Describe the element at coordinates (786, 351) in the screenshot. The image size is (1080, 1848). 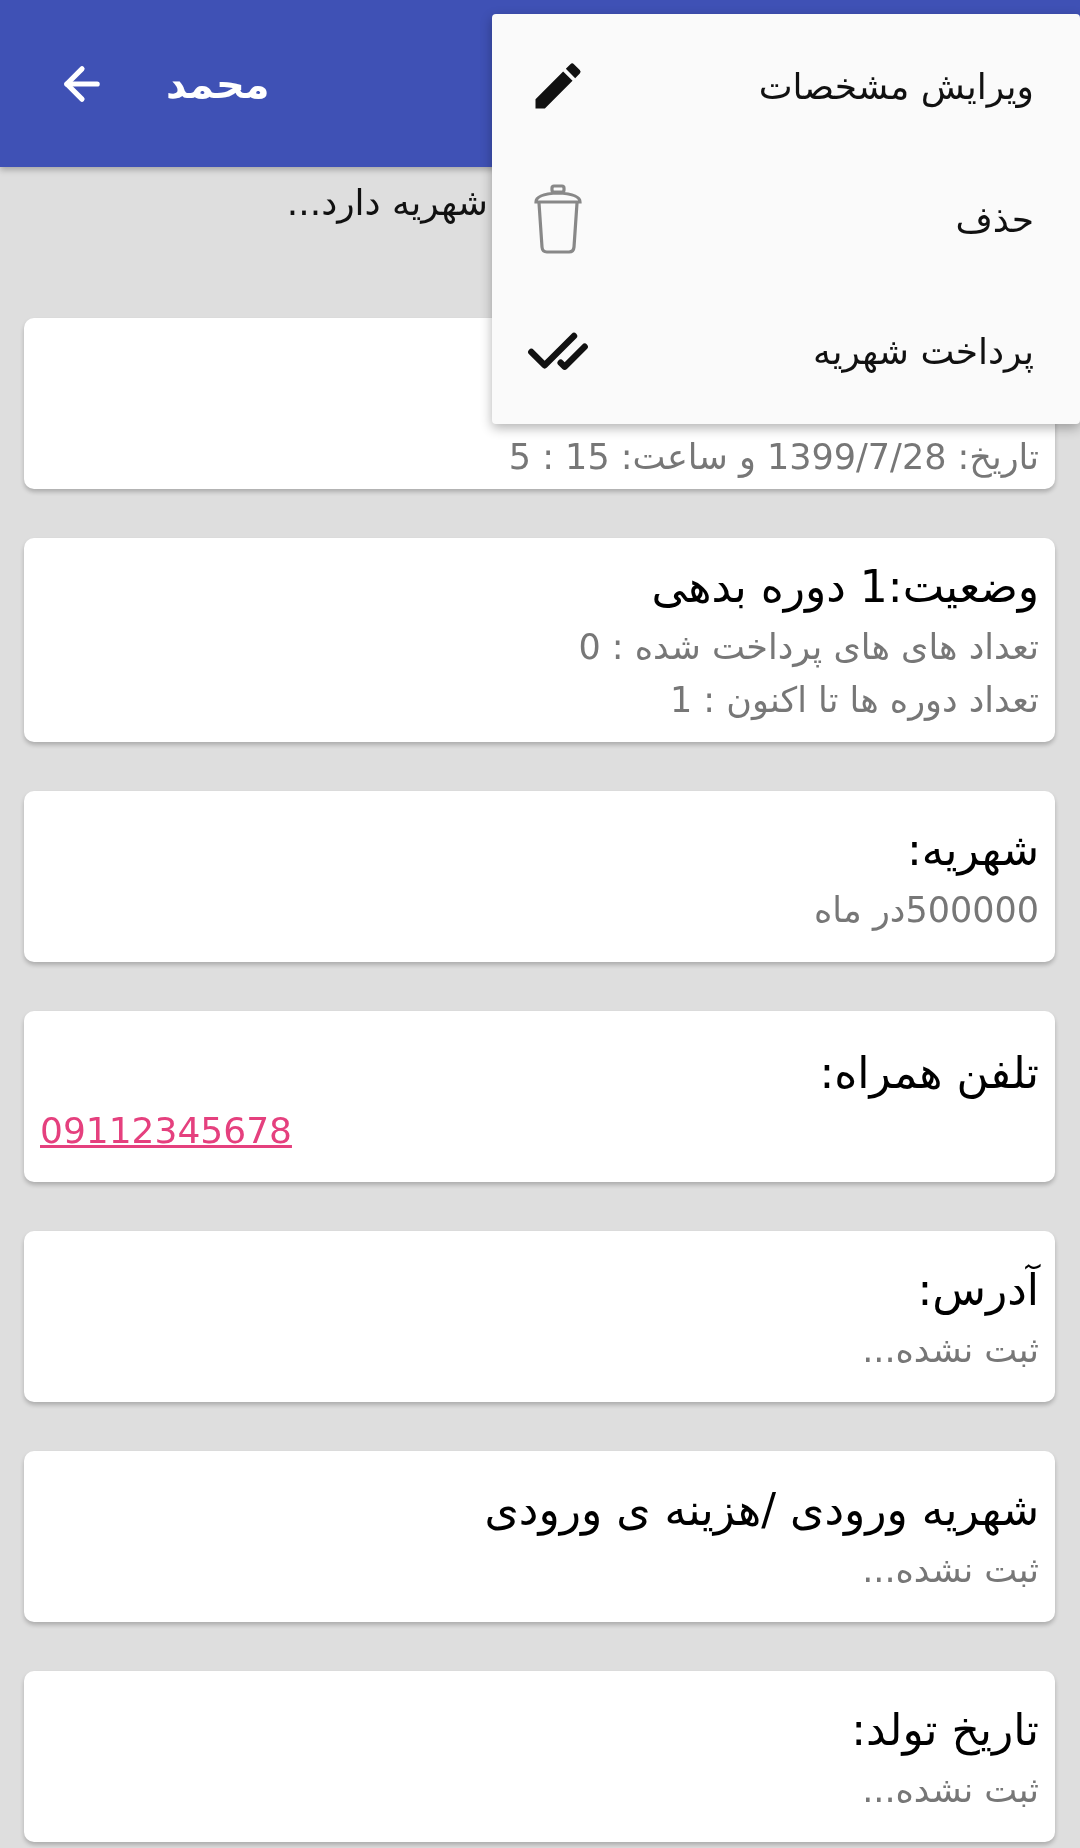
I see `menu-item: پرداخت شهریه` at that location.